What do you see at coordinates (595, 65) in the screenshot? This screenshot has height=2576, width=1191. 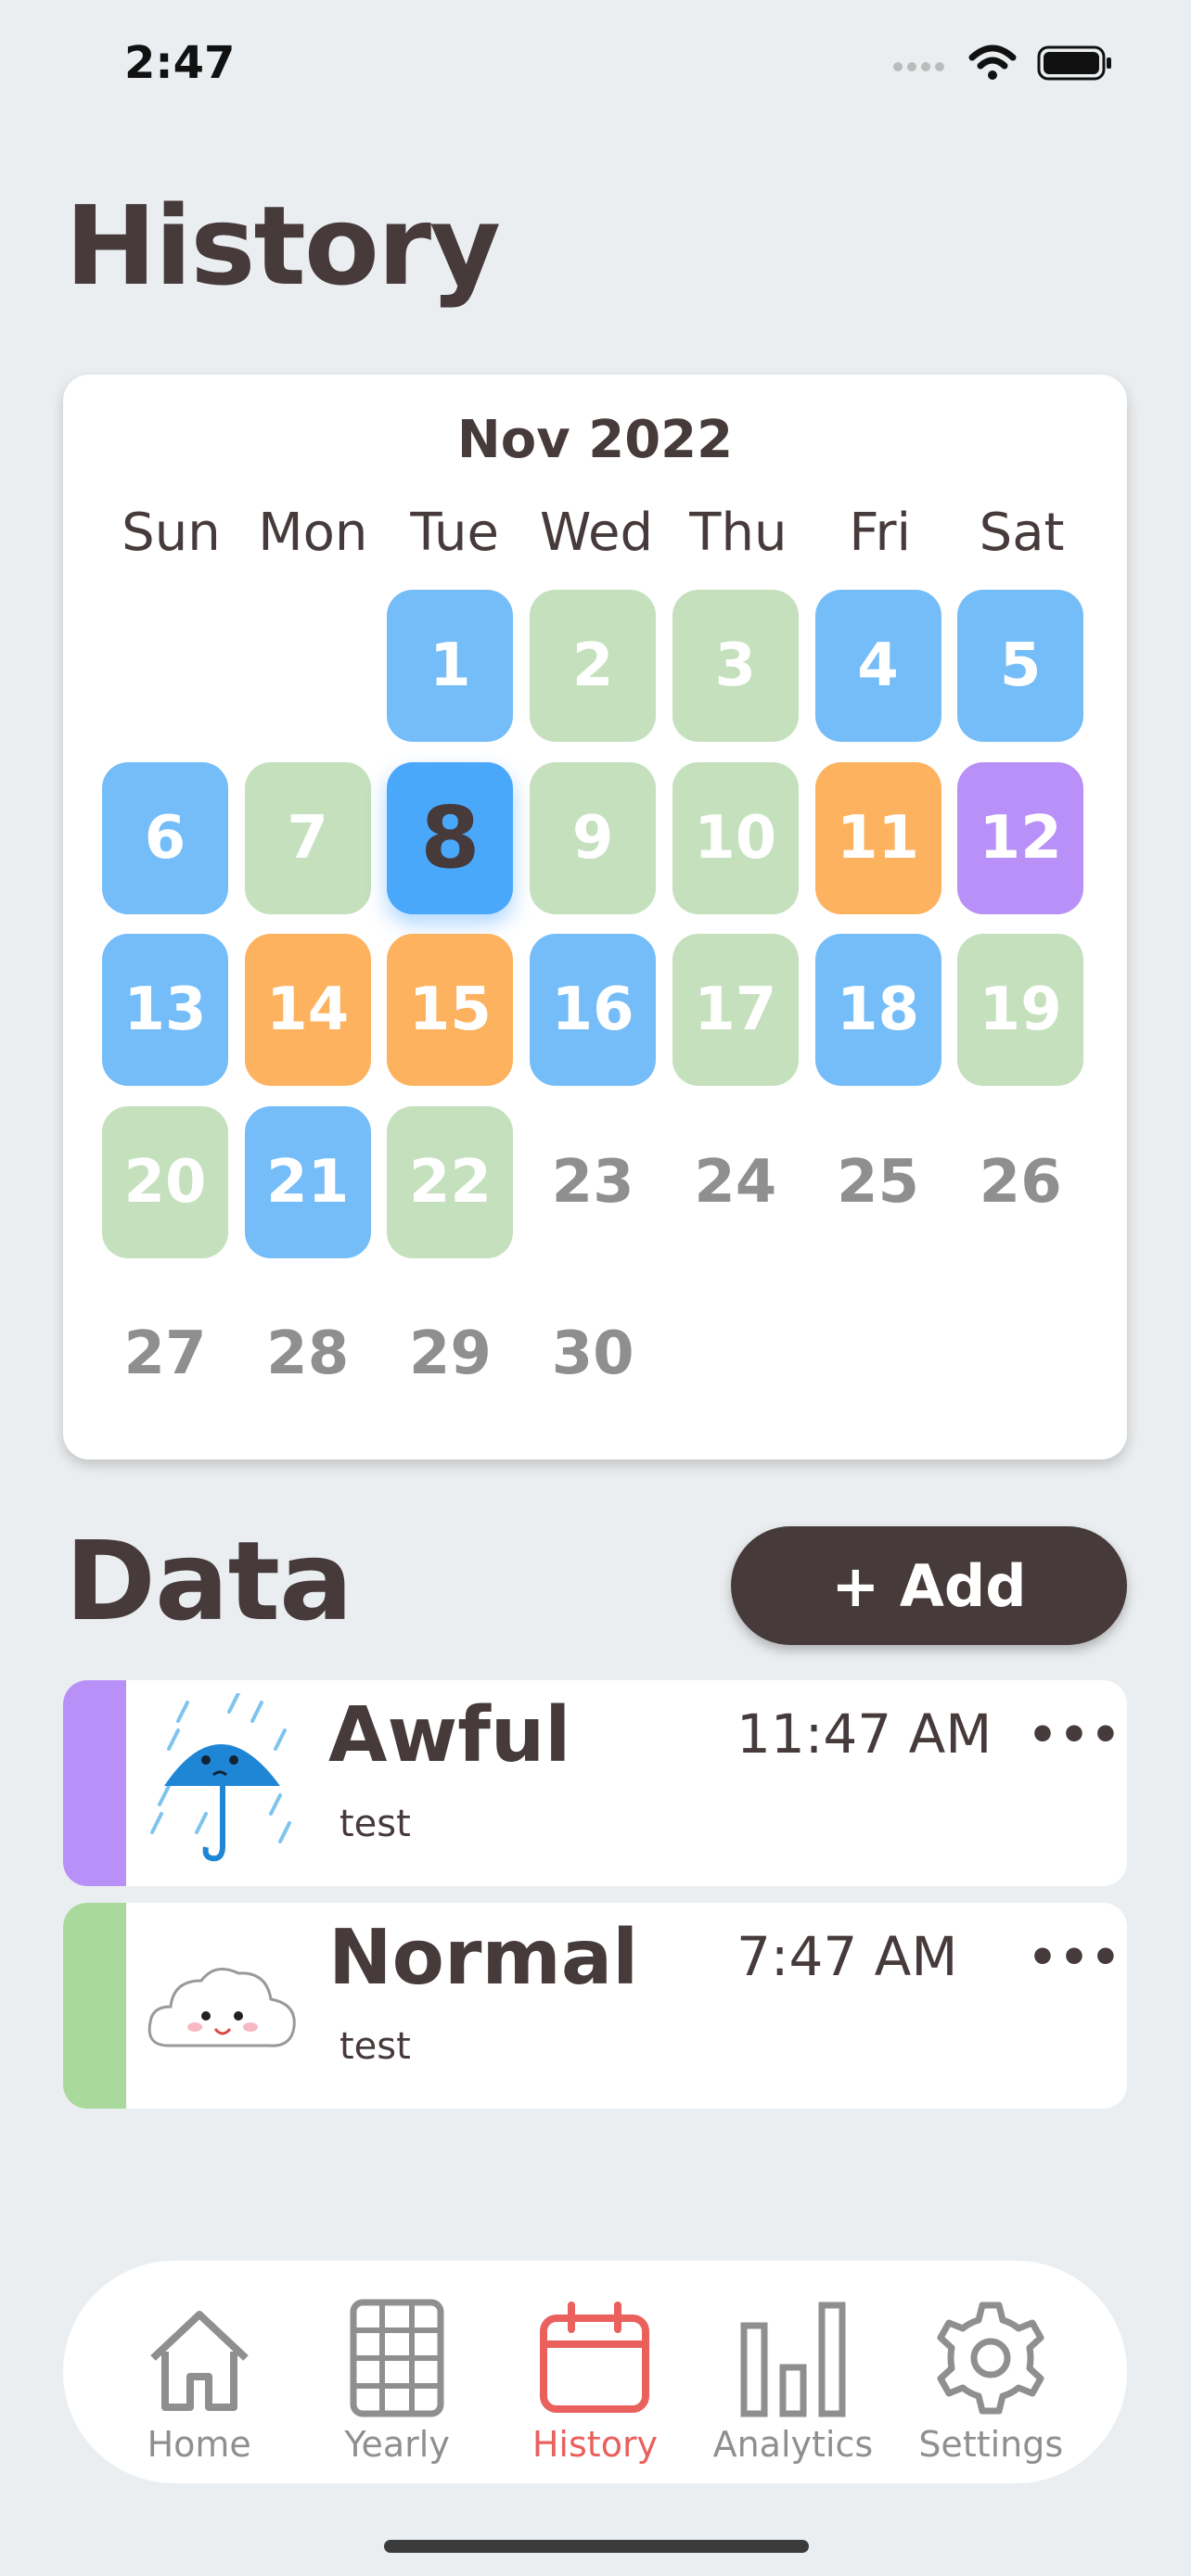 I see `status-bar: 2:47` at bounding box center [595, 65].